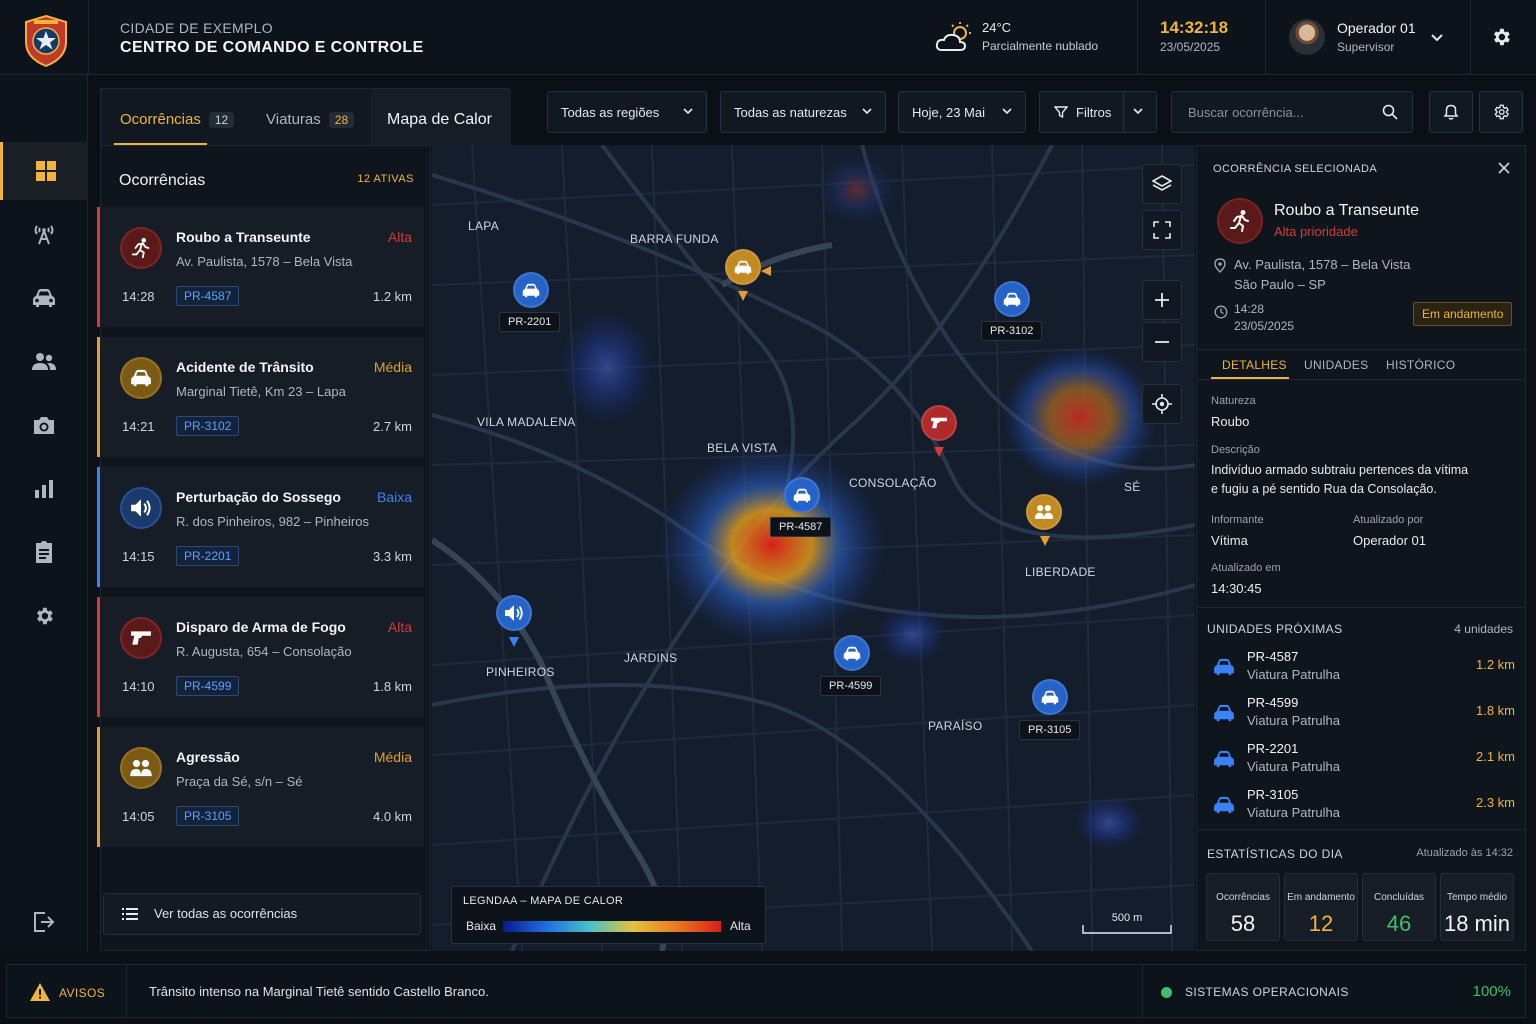 This screenshot has width=1536, height=1024. What do you see at coordinates (1389, 540) in the screenshot?
I see `updated-by-value: Operador 01` at bounding box center [1389, 540].